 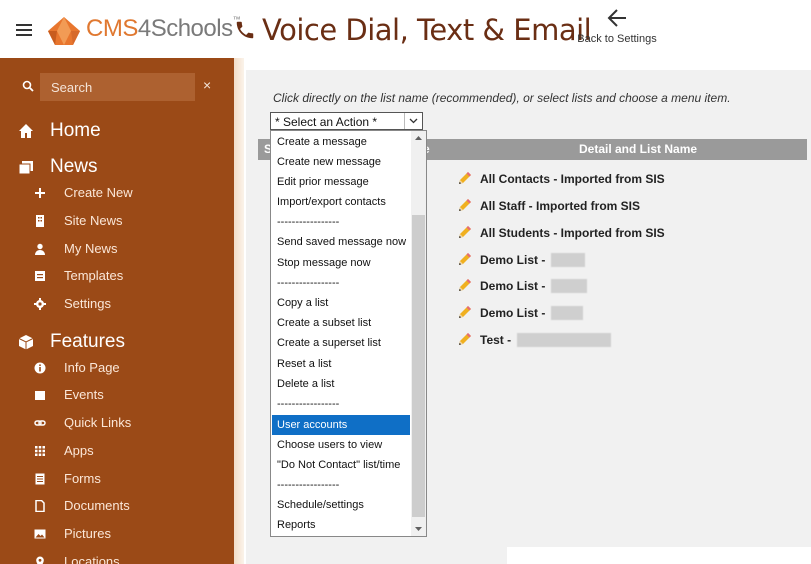 What do you see at coordinates (40, 220) in the screenshot?
I see `building-icon` at bounding box center [40, 220].